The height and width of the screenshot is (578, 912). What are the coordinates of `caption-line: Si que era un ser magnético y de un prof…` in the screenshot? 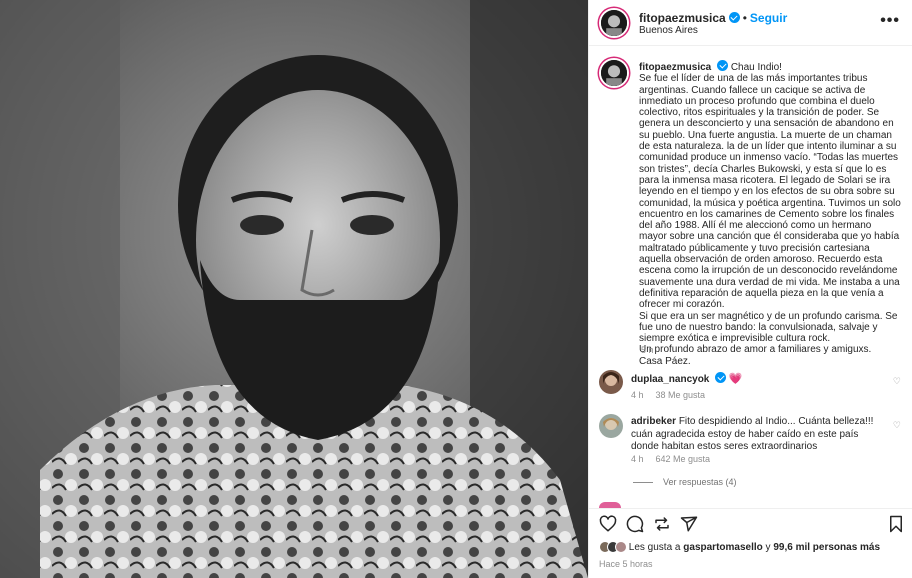 It's located at (768, 327).